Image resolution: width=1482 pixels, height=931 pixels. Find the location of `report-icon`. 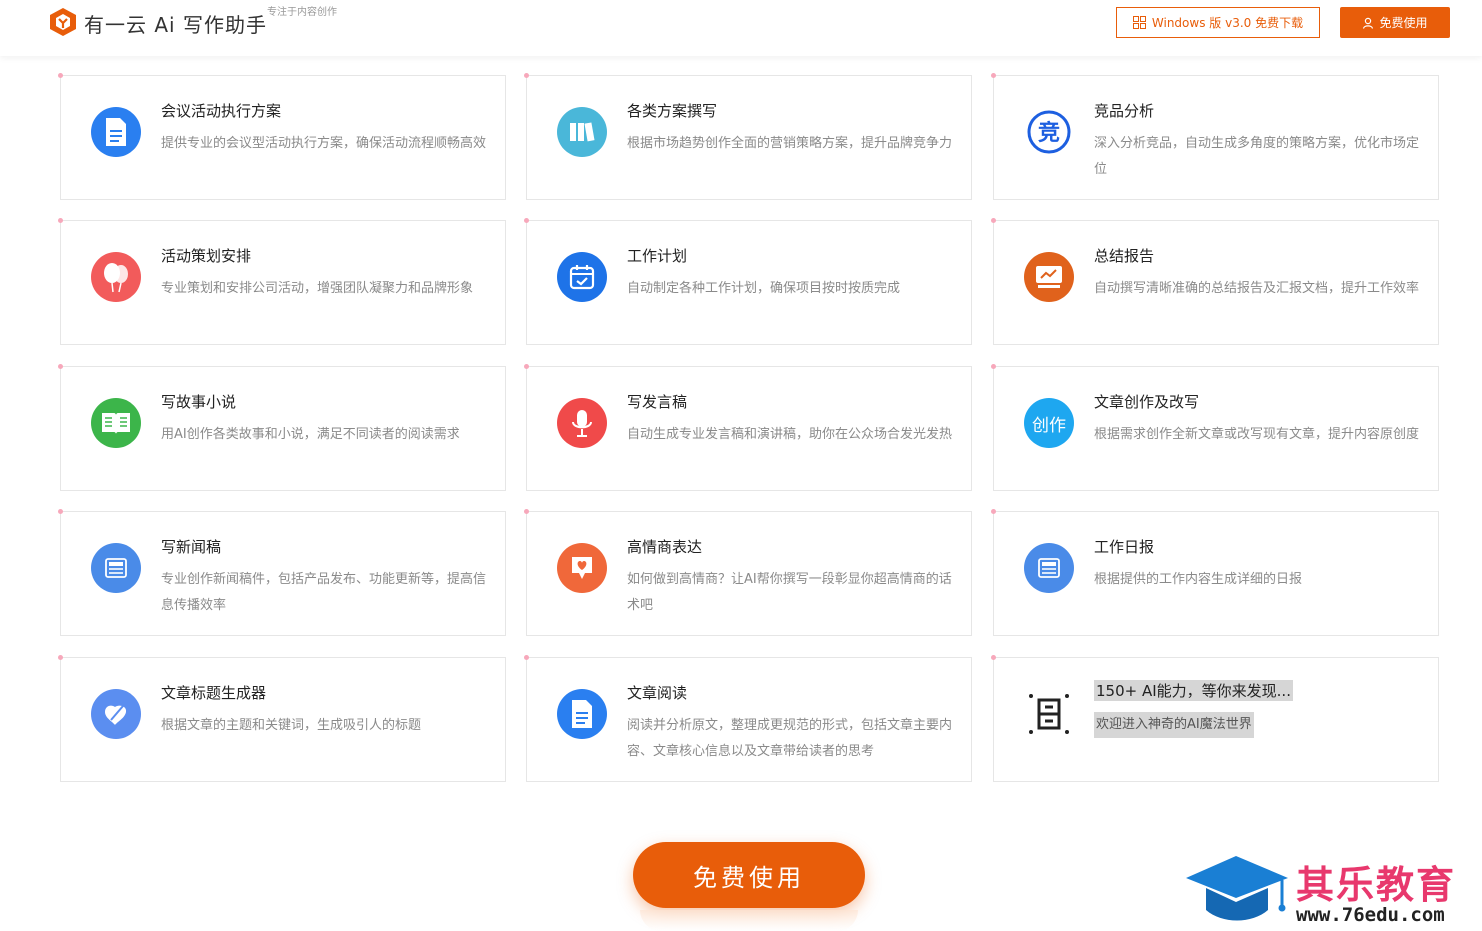

report-icon is located at coordinates (1049, 277).